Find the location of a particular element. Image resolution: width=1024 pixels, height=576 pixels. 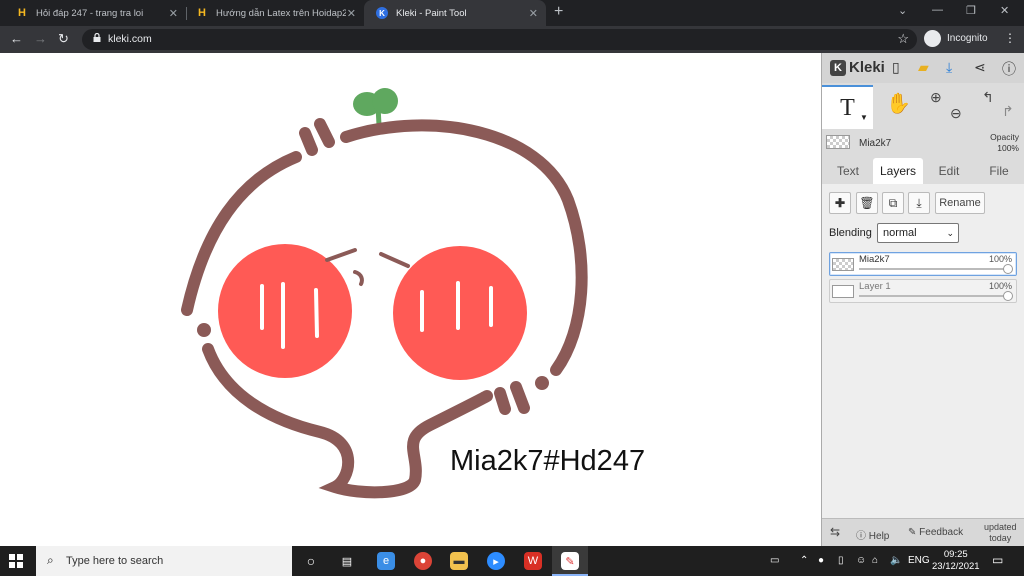

wps-office-icon: W is located at coordinates (533, 561).